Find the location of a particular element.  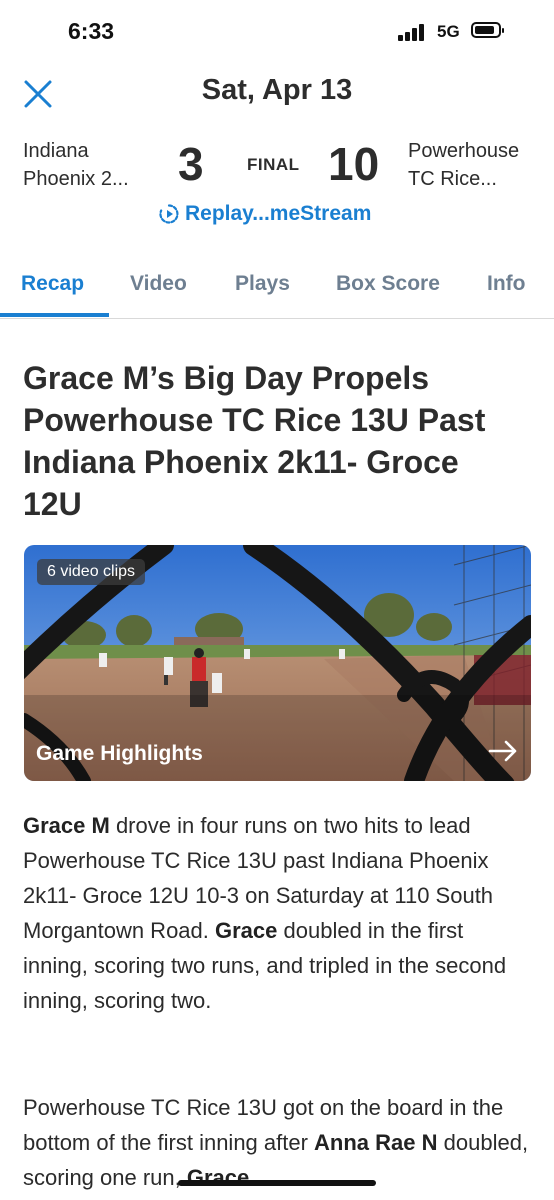

replay-icon is located at coordinates (169, 214).